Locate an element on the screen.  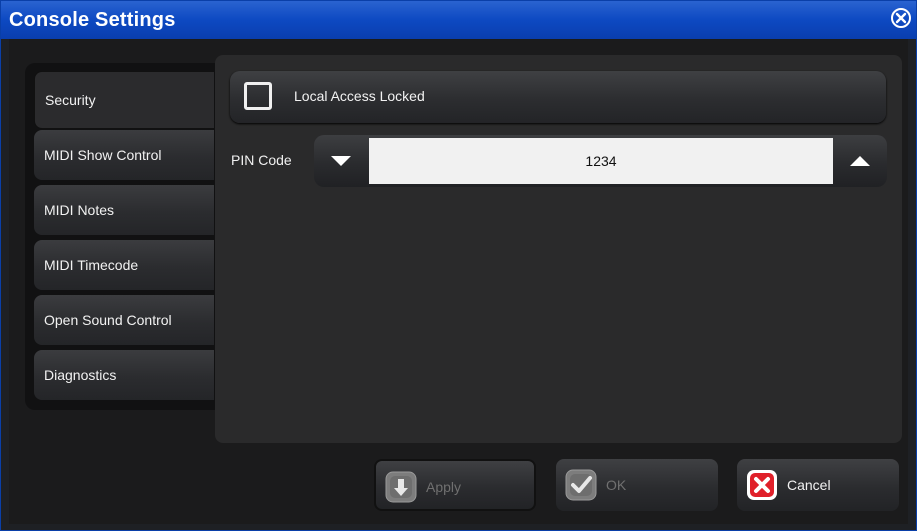
checkmark-icon is located at coordinates (581, 485).